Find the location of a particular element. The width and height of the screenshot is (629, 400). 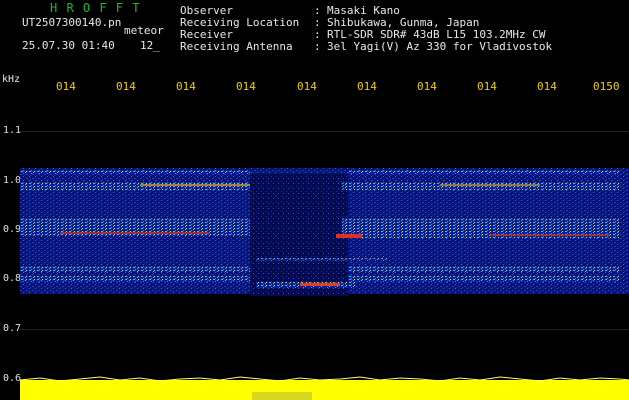

freq-unit-label: kHz is located at coordinates (11, 79).